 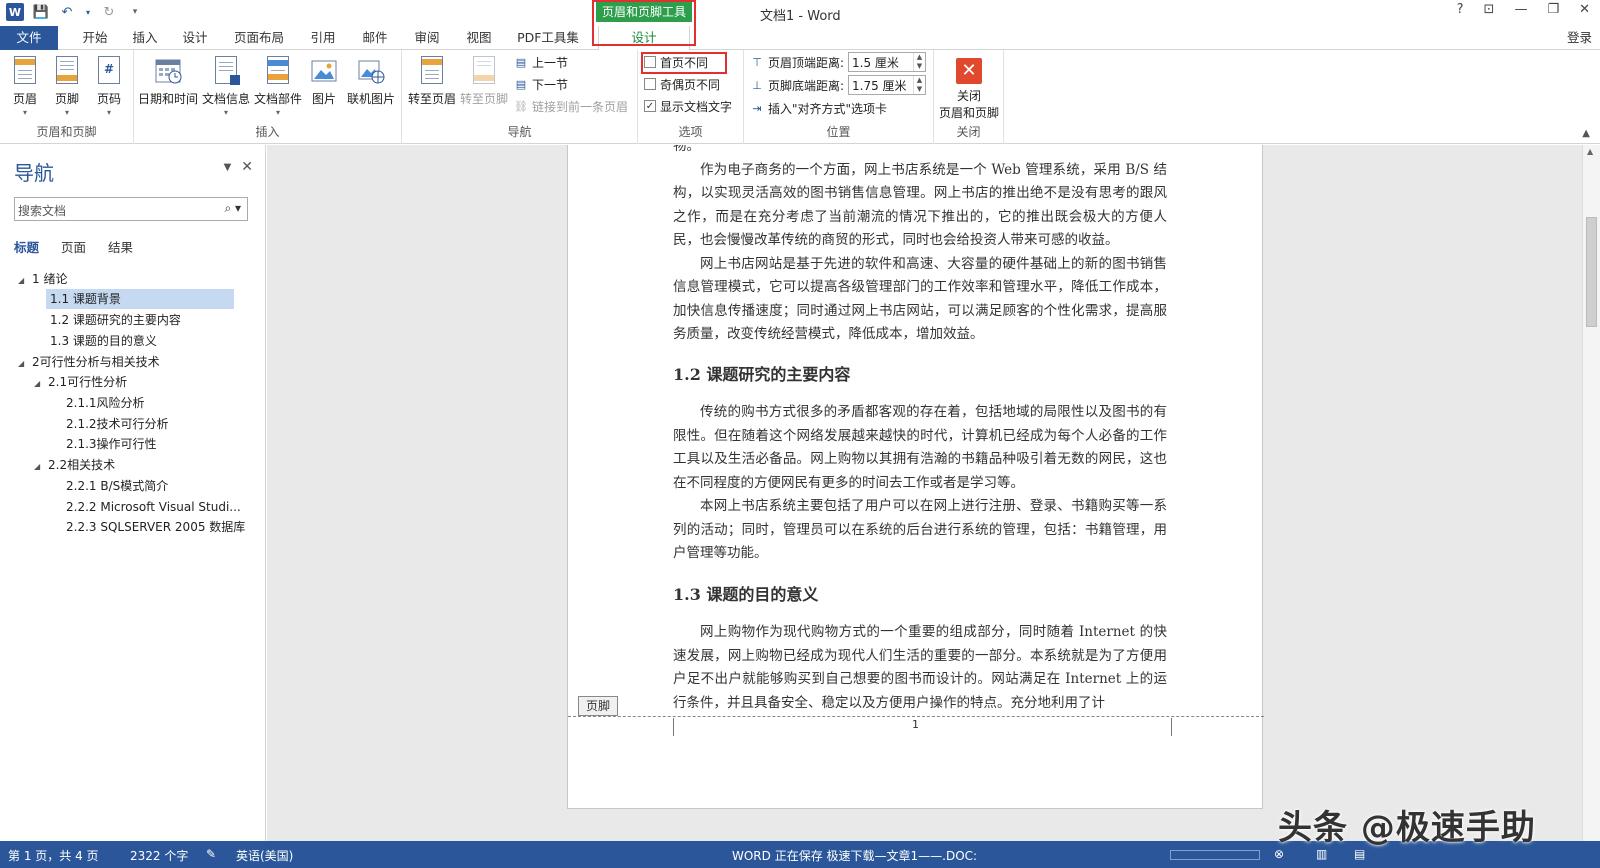 I want to click on sign-in-link: 登录, so click(x=1579, y=38).